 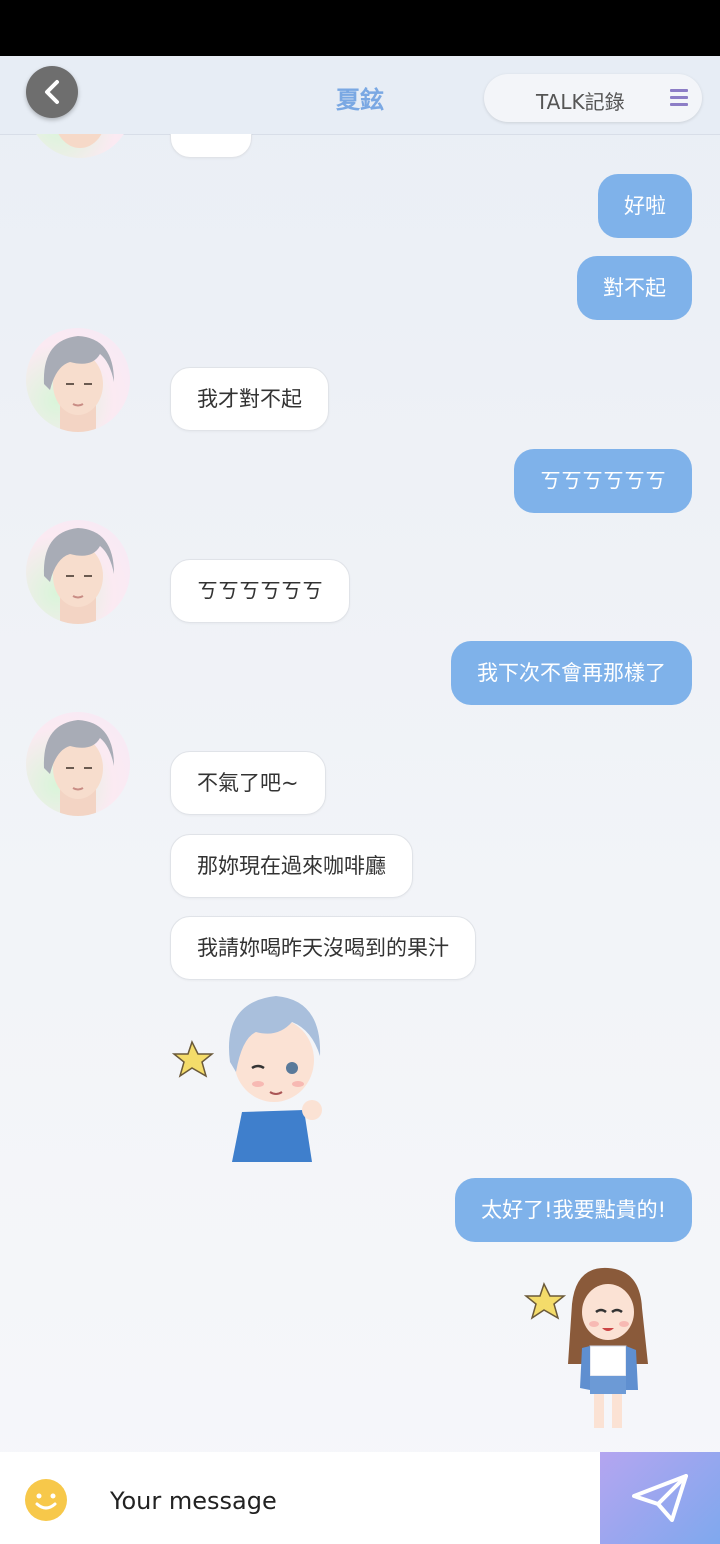 I want to click on message-input, so click(x=340, y=1501).